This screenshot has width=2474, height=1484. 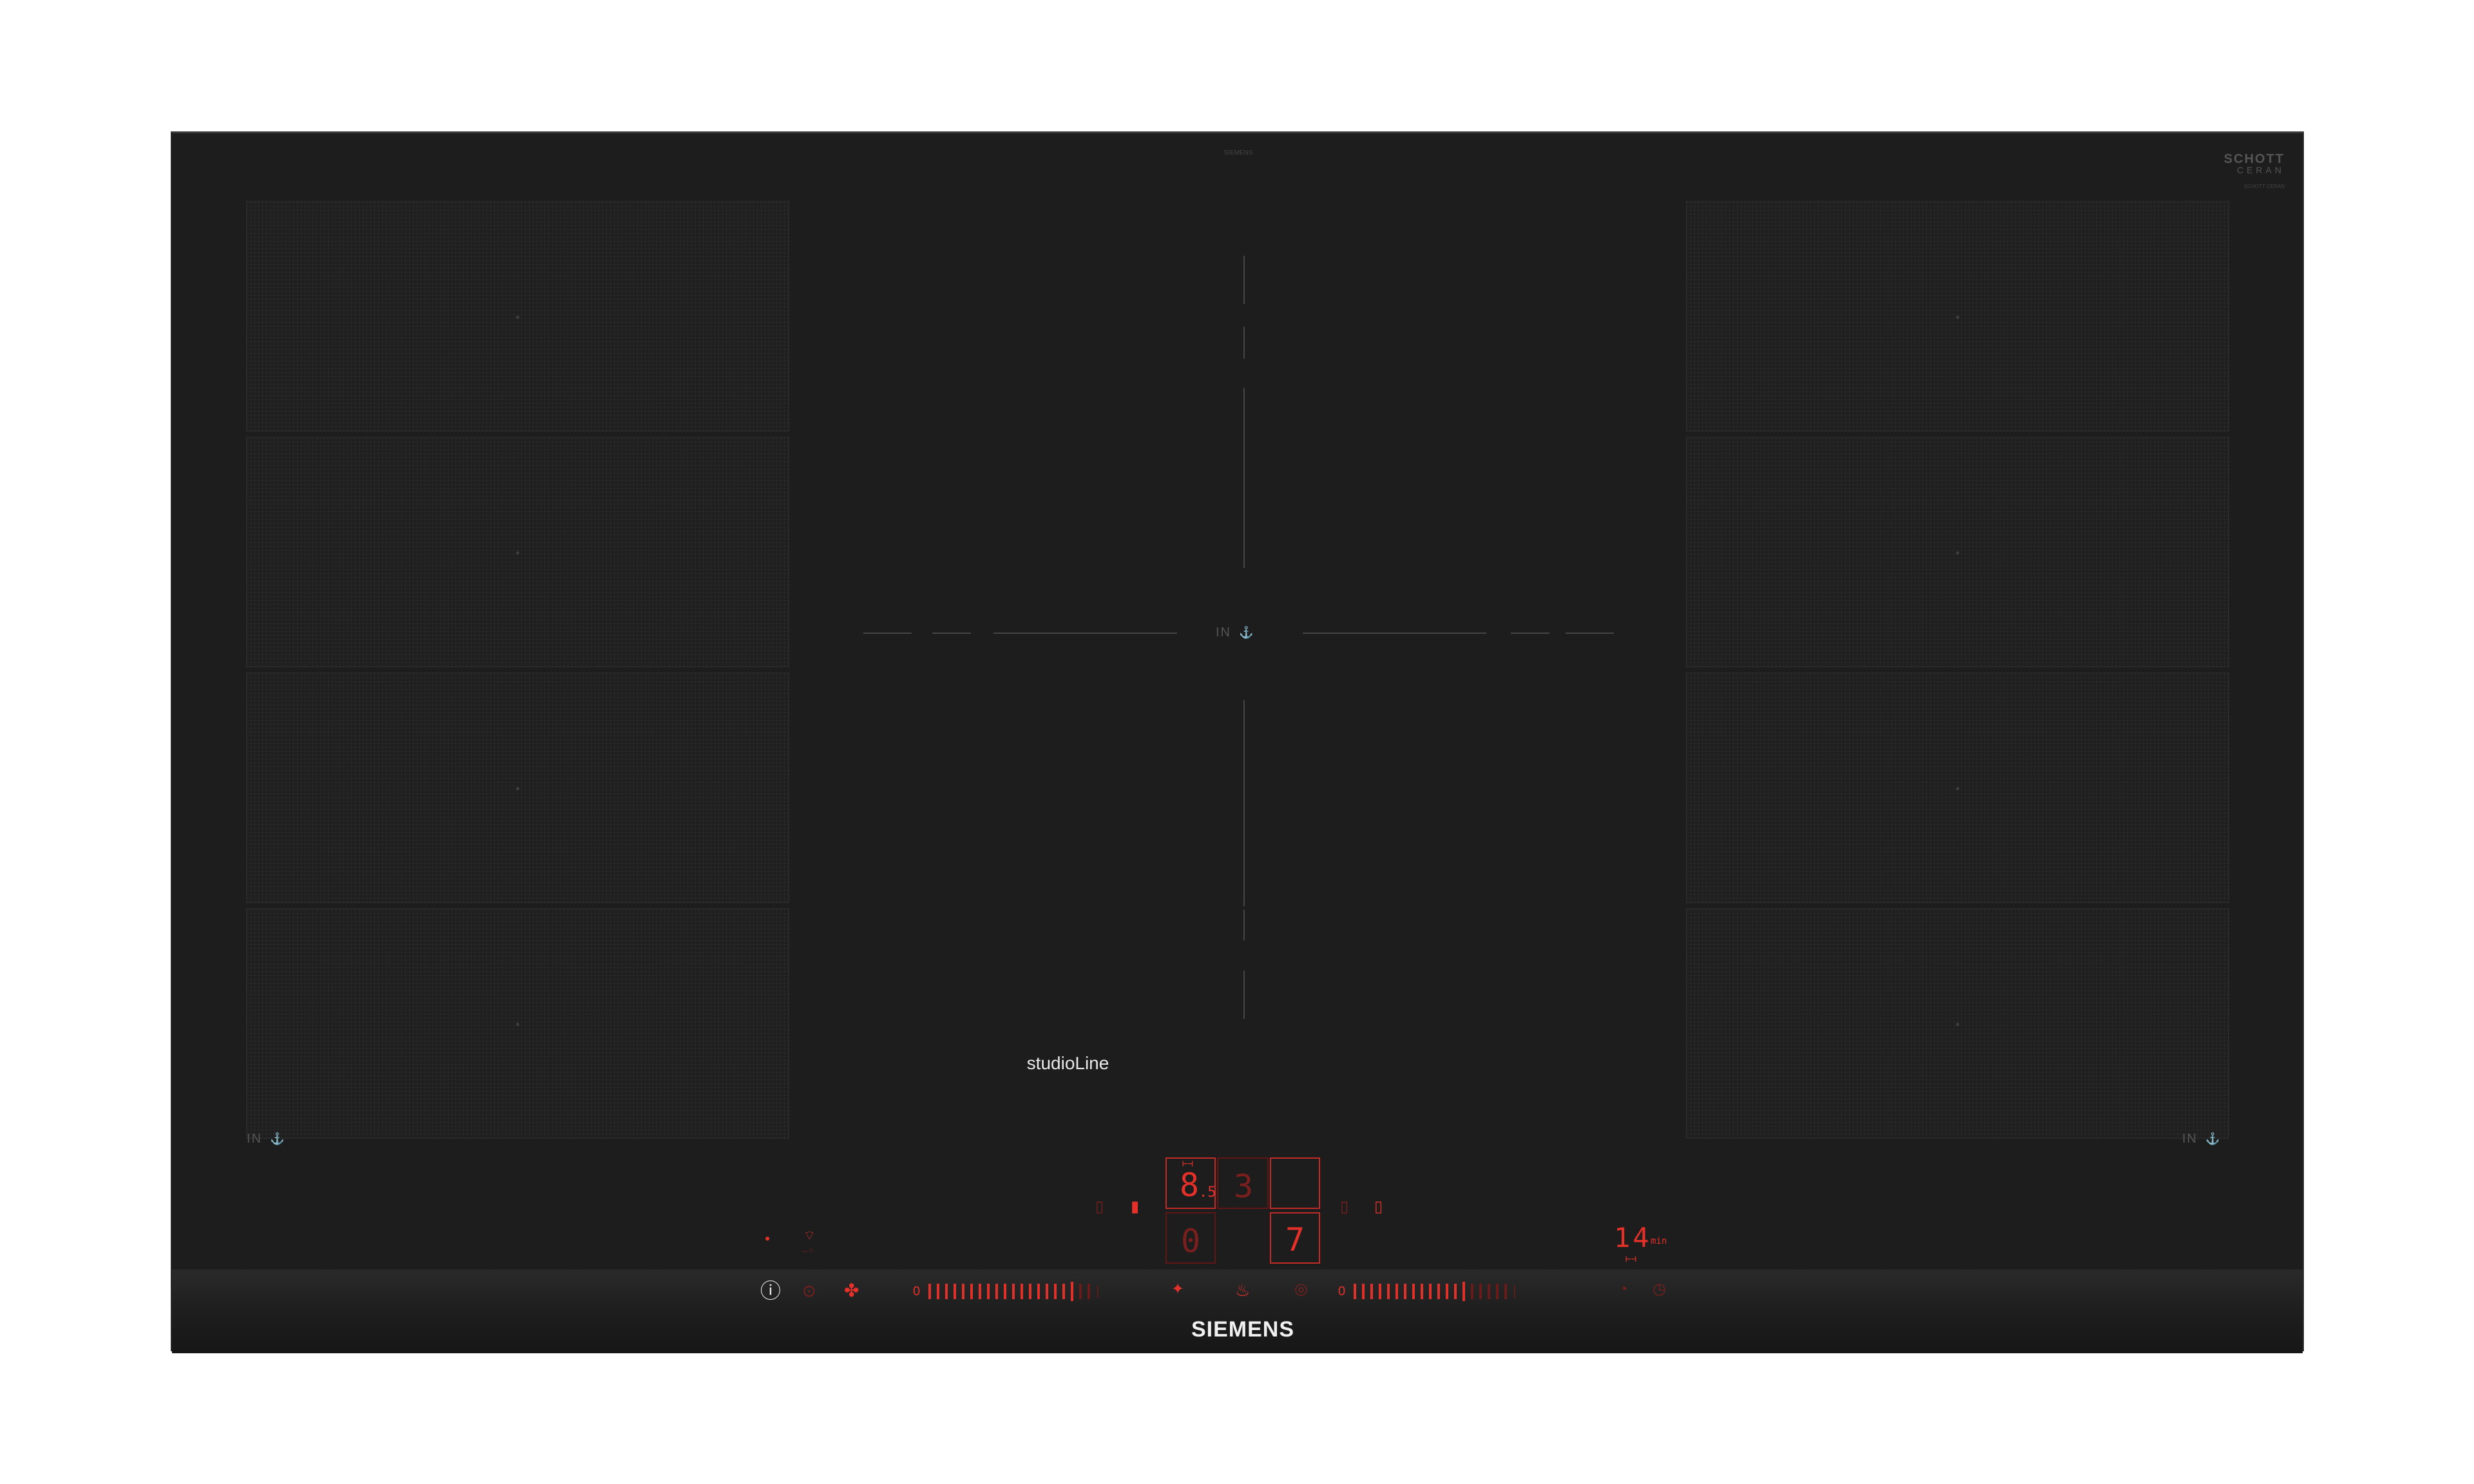 I want to click on left-slider-zero: 0, so click(x=917, y=1291).